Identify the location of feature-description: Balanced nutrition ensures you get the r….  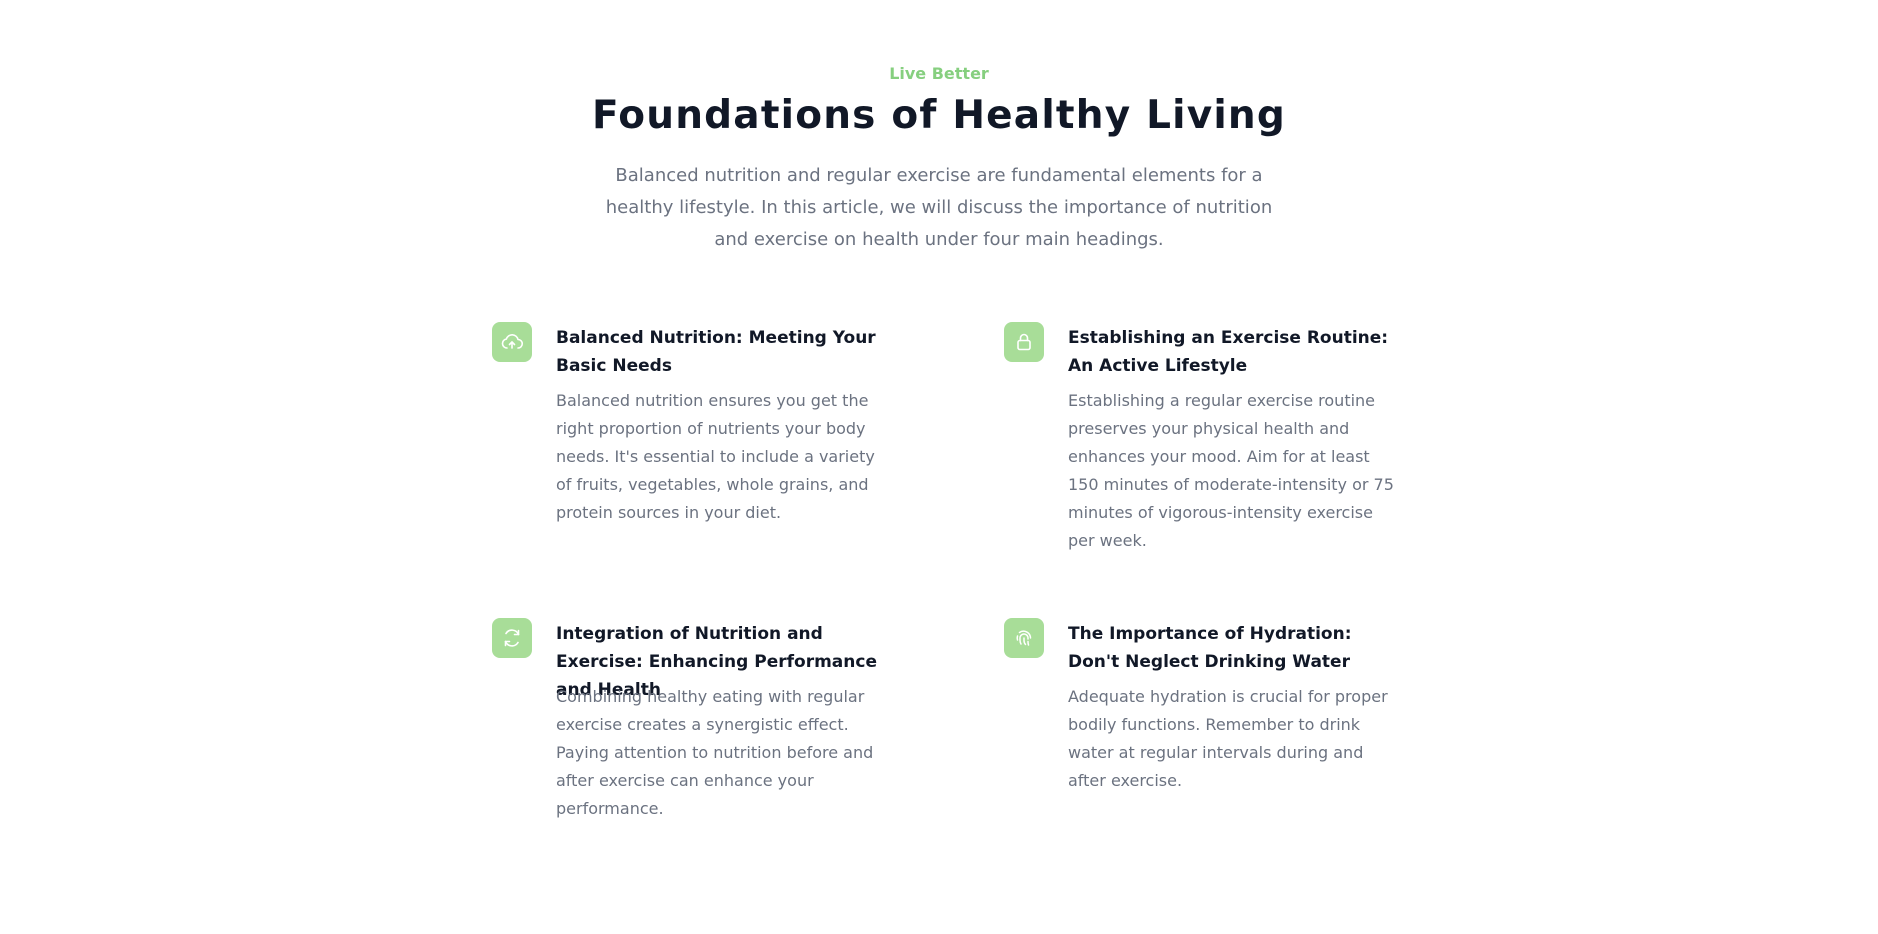
(715, 456).